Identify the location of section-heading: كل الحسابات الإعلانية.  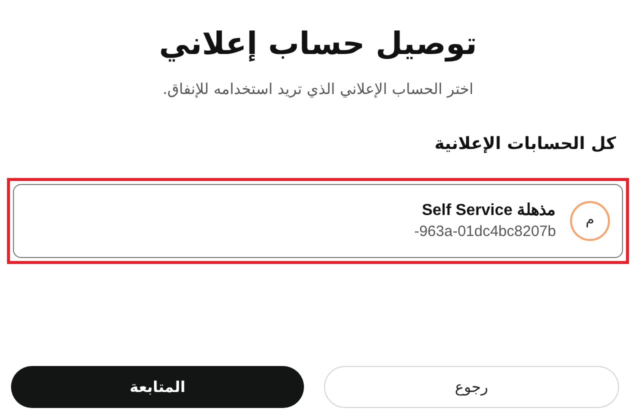
(525, 144).